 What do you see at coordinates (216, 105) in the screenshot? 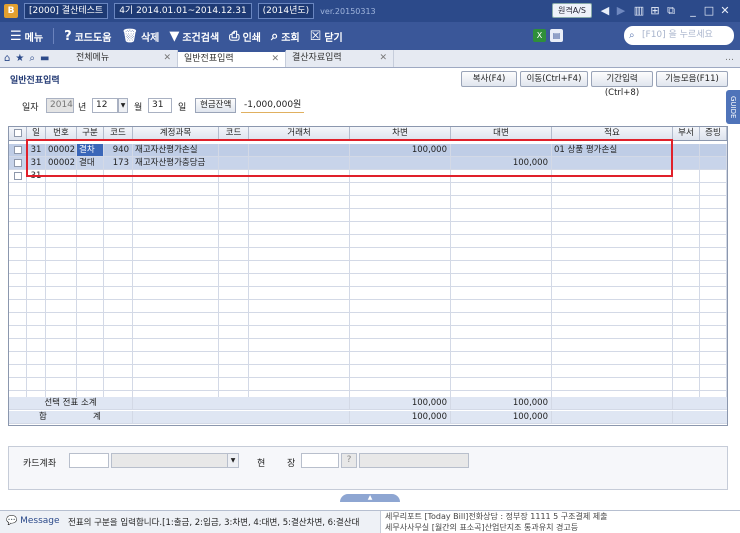
I see `cash-balance-button: 현금잔액` at bounding box center [216, 105].